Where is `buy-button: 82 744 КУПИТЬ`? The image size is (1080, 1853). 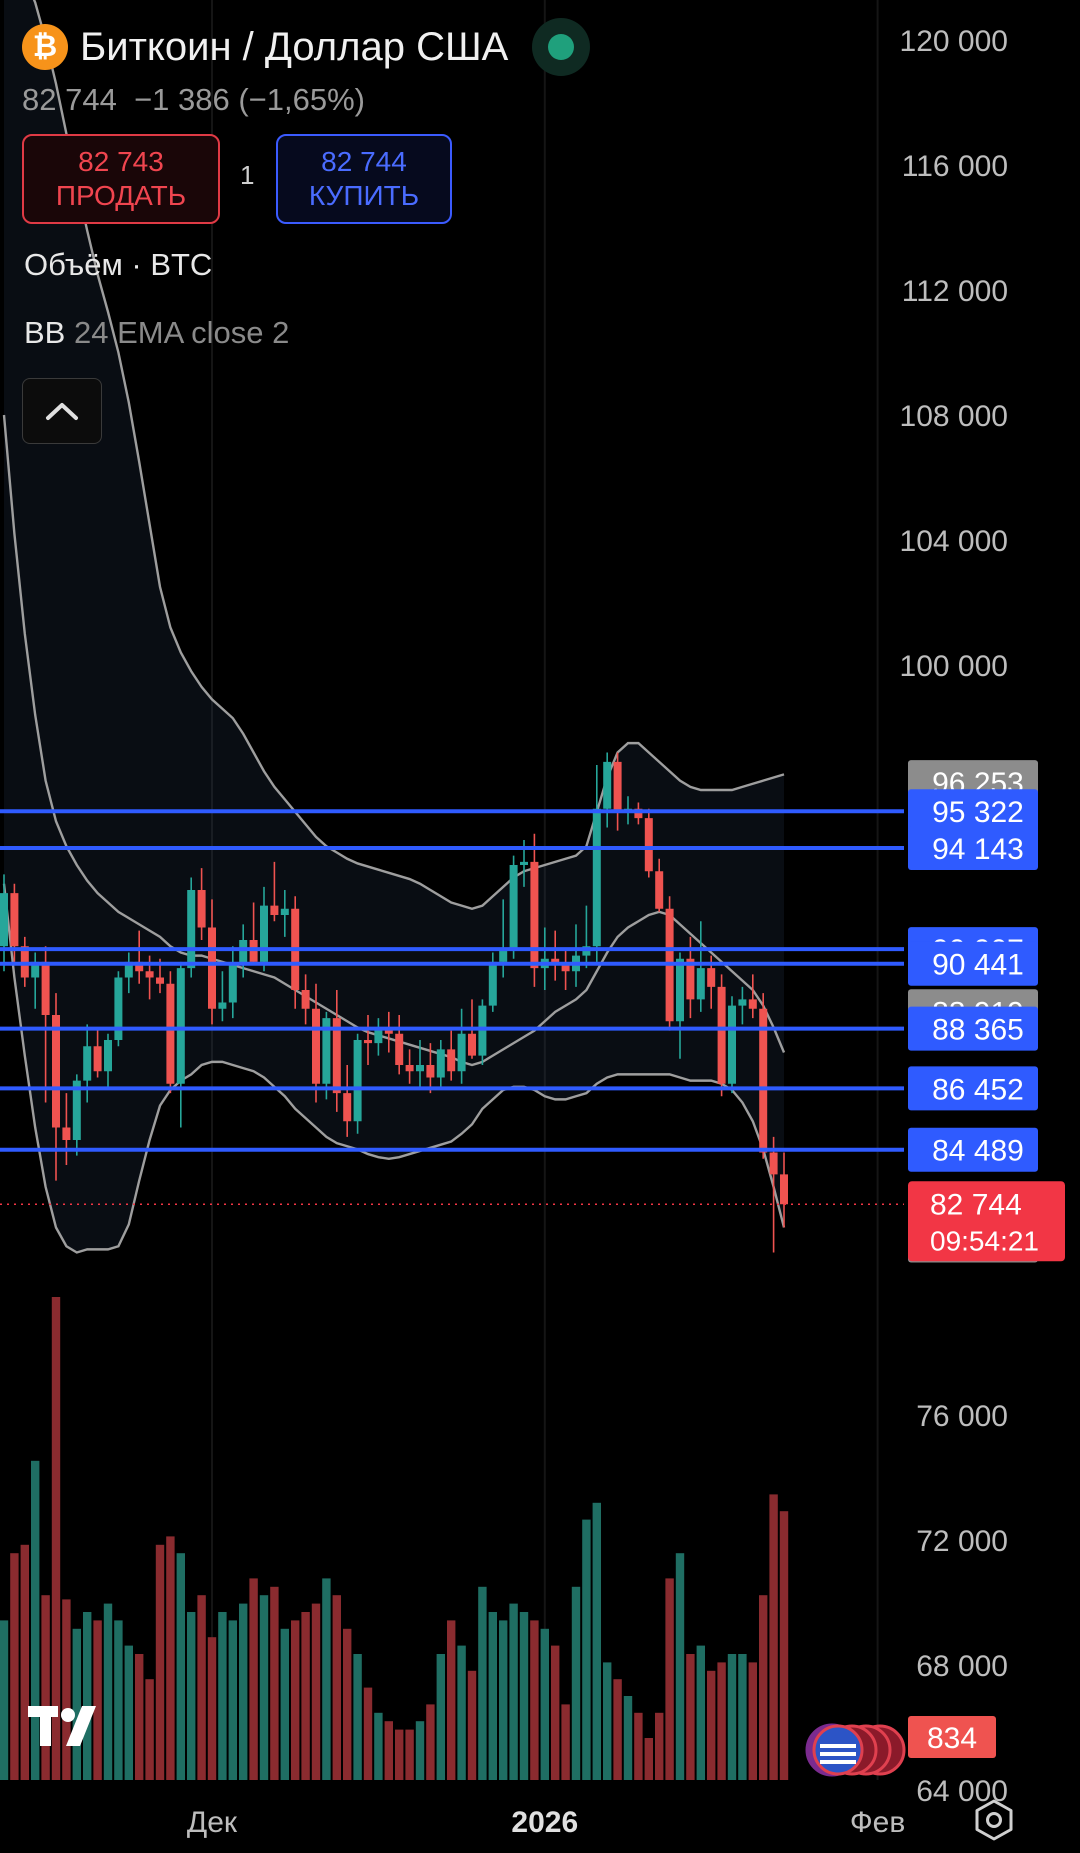 buy-button: 82 744 КУПИТЬ is located at coordinates (364, 179).